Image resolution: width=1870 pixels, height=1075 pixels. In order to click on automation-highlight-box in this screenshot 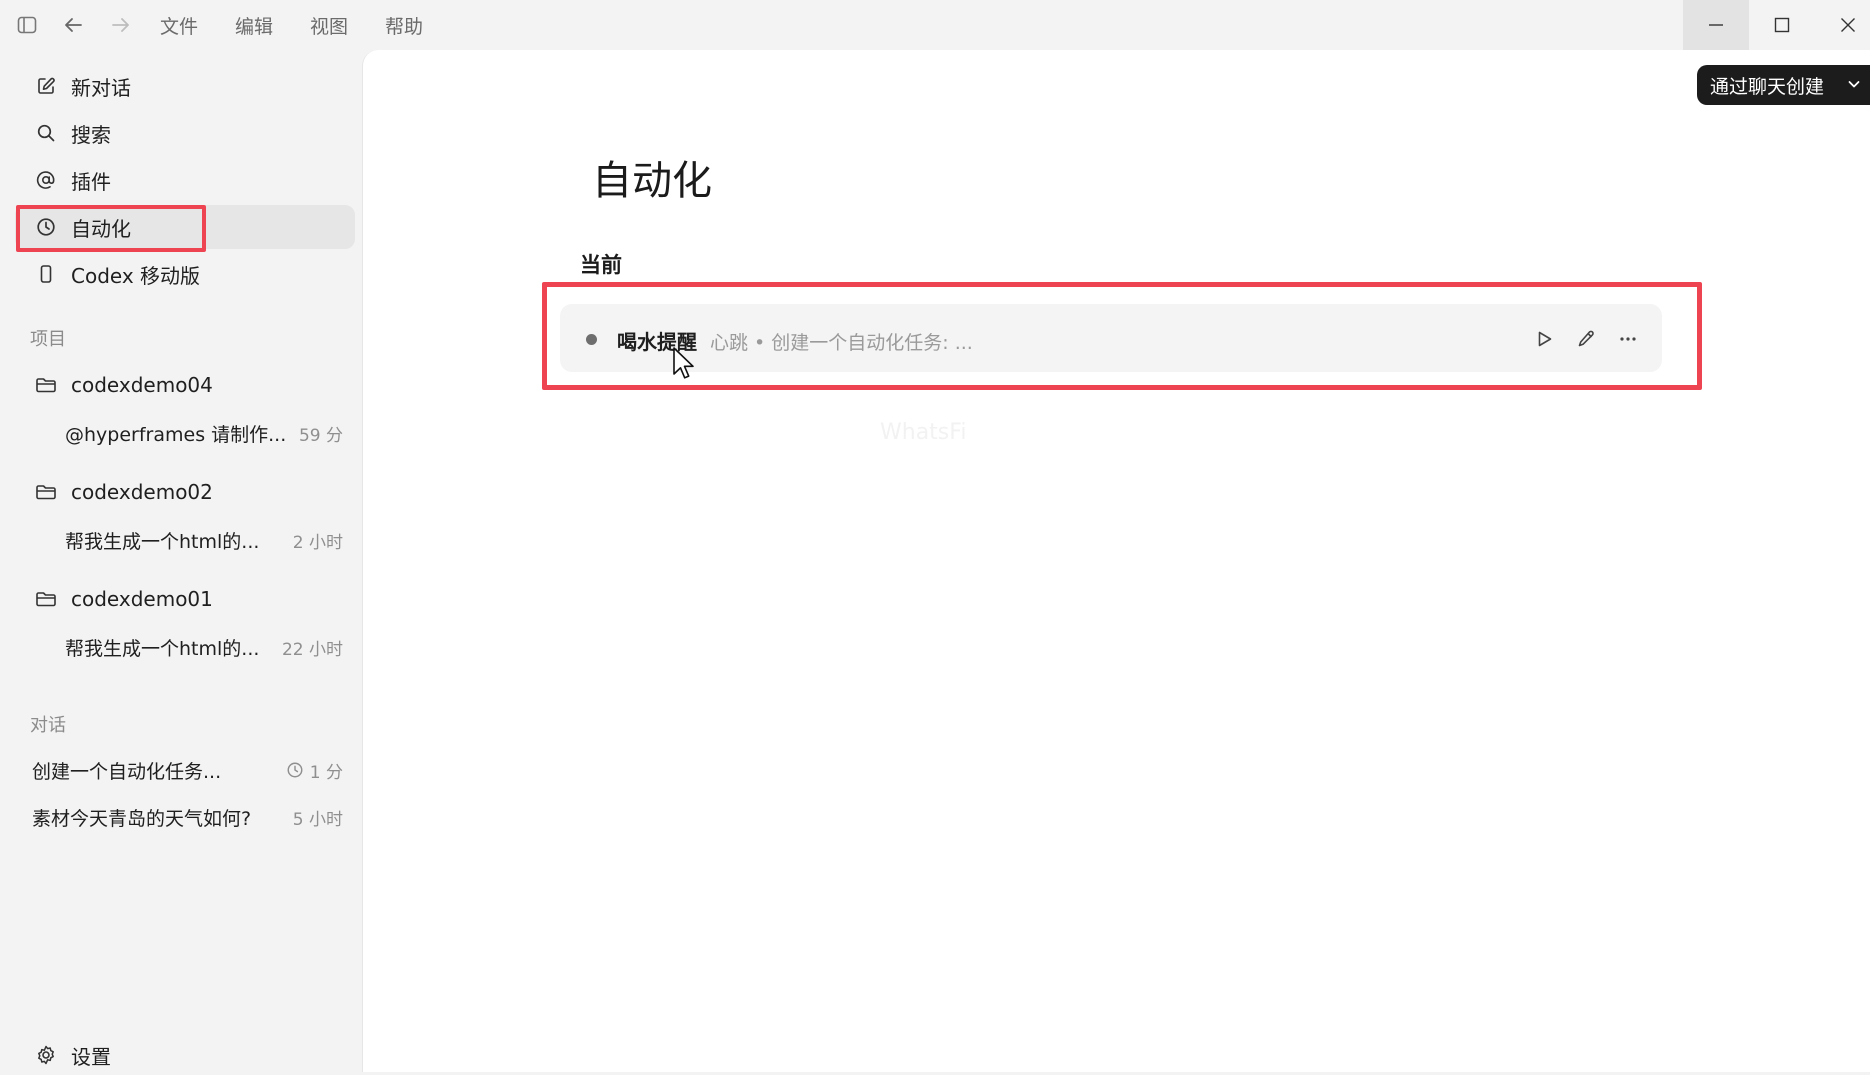, I will do `click(1122, 336)`.